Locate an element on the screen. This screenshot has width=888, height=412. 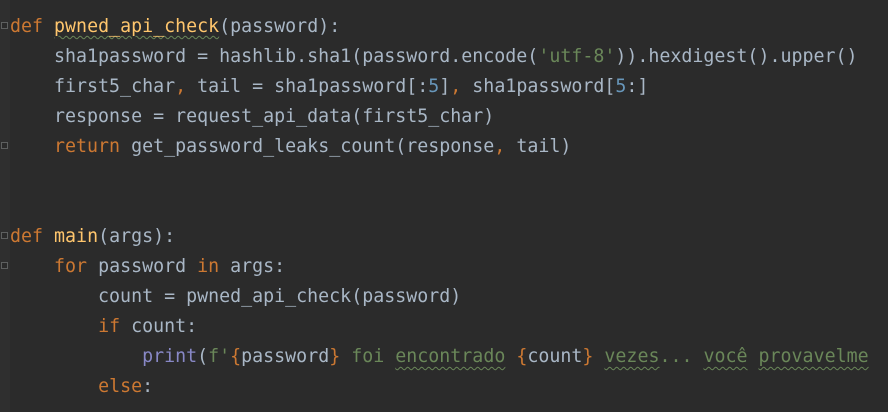
code-token: count is located at coordinates (555, 356).